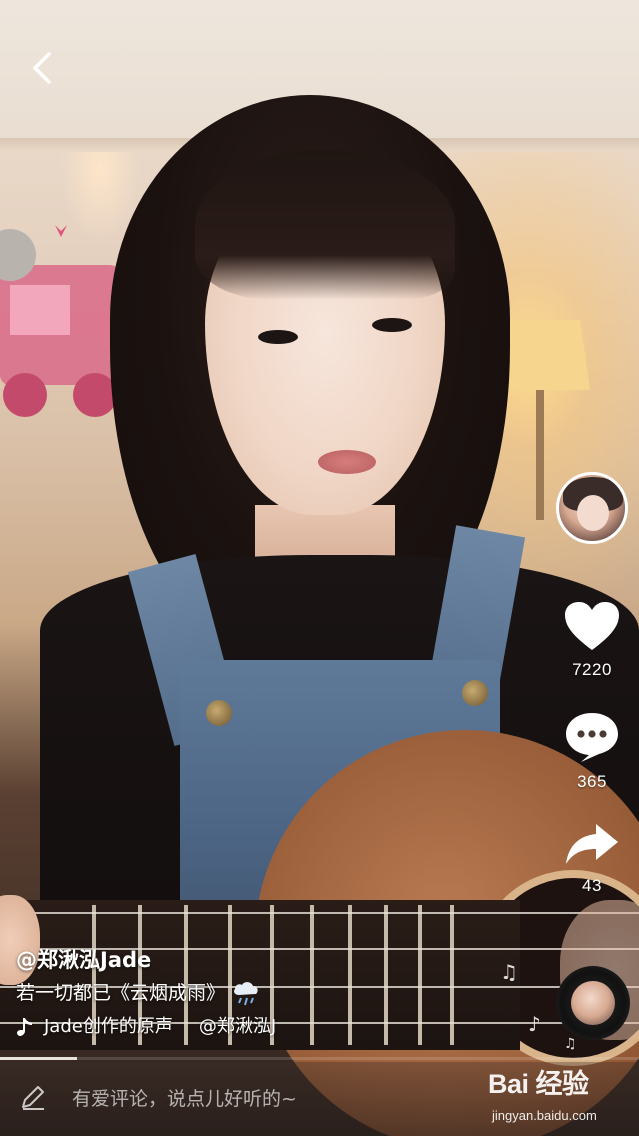 The image size is (639, 1136). Describe the element at coordinates (38, 1058) in the screenshot. I see `video-progress-fill` at that location.